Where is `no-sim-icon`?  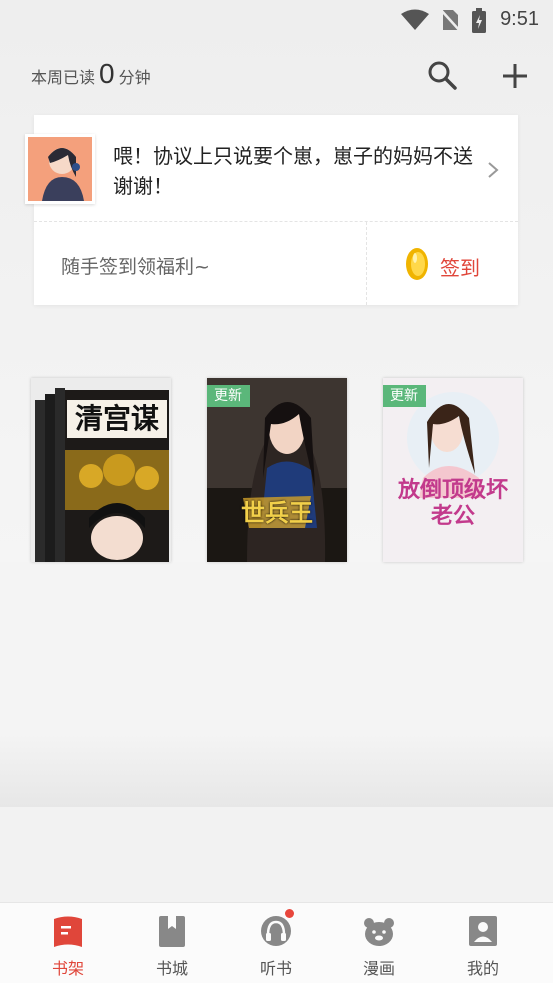
no-sim-icon is located at coordinates (450, 20).